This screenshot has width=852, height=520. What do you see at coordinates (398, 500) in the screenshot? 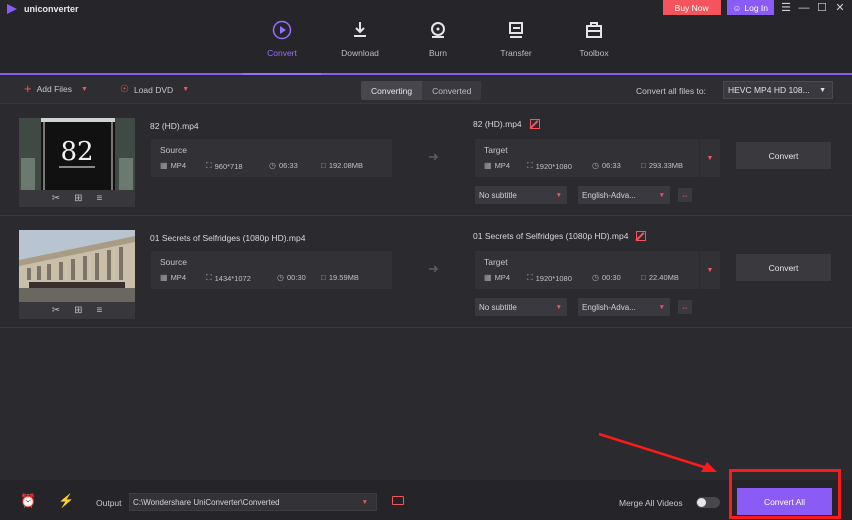
I see `open-folder-icon` at bounding box center [398, 500].